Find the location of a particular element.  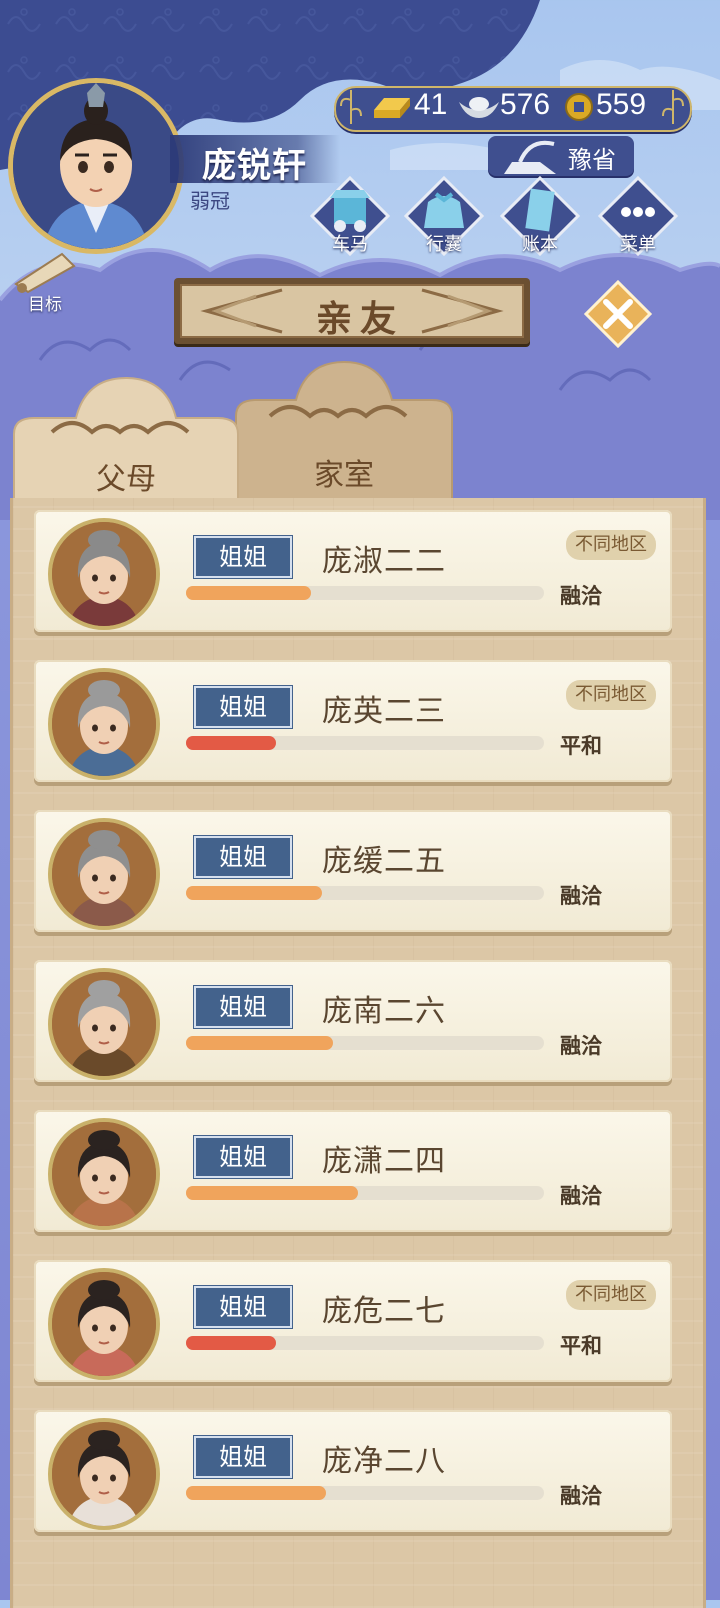

scroll-icon is located at coordinates (45, 273).